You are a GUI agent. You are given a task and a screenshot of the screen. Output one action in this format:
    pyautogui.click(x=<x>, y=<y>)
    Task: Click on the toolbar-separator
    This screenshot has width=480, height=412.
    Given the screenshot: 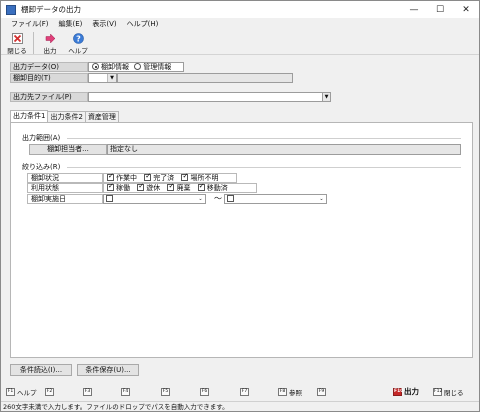 What is the action you would take?
    pyautogui.click(x=33, y=43)
    